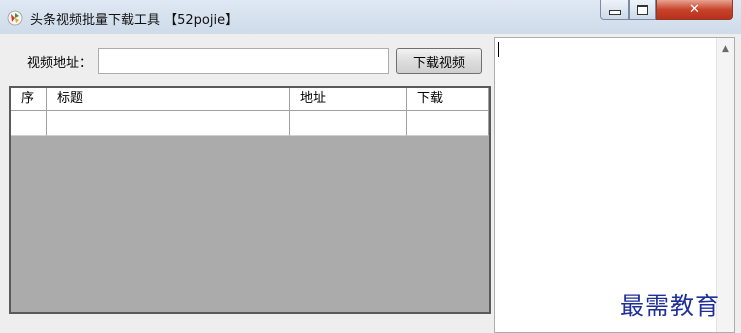 The height and width of the screenshot is (333, 741). I want to click on column-header-url: 地址, so click(348, 99).